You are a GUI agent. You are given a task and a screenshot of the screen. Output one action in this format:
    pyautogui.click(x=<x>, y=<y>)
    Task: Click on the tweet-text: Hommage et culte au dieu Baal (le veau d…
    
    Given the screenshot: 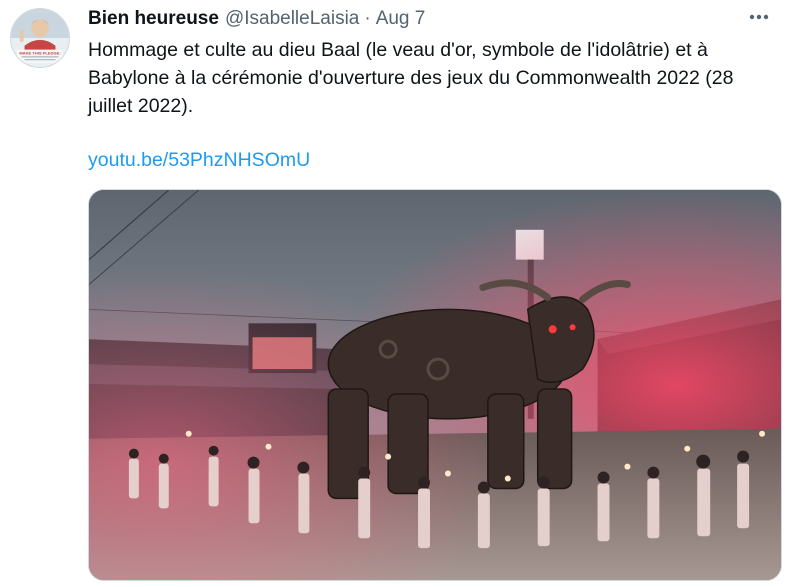 What is the action you would take?
    pyautogui.click(x=411, y=78)
    